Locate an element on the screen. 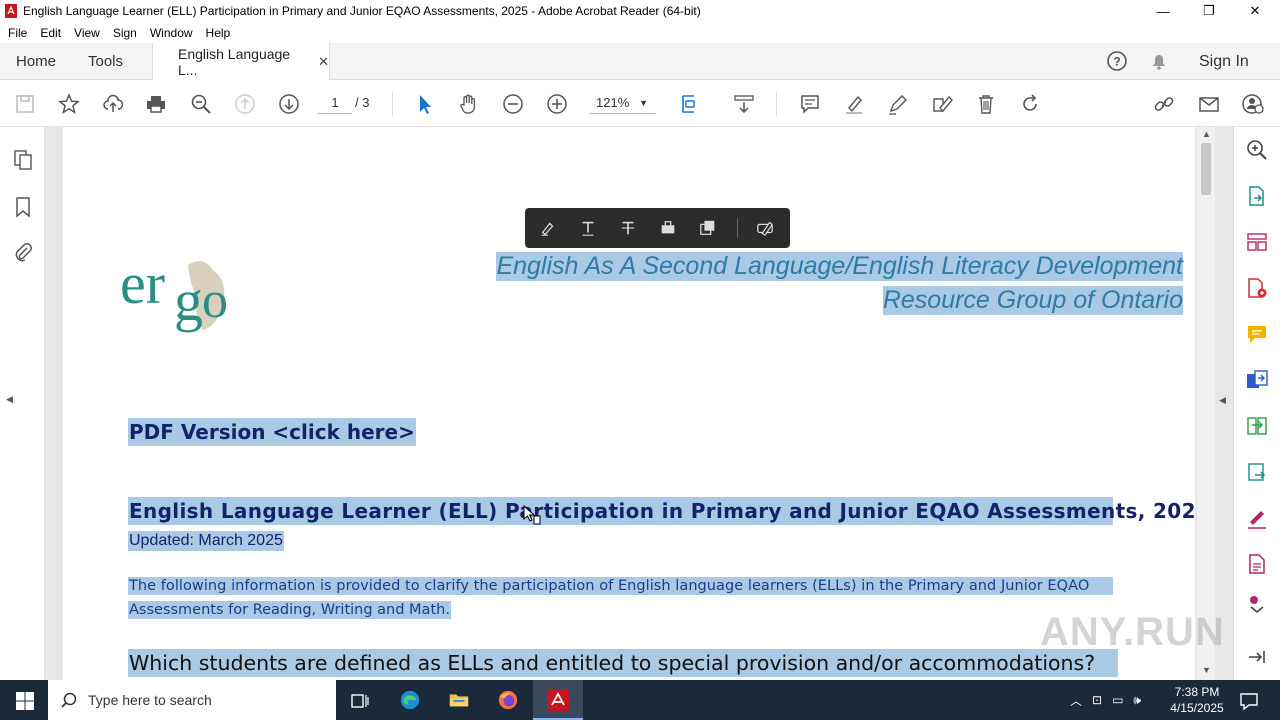 This screenshot has height=720, width=1280. edit-more-icon is located at coordinates (765, 228).